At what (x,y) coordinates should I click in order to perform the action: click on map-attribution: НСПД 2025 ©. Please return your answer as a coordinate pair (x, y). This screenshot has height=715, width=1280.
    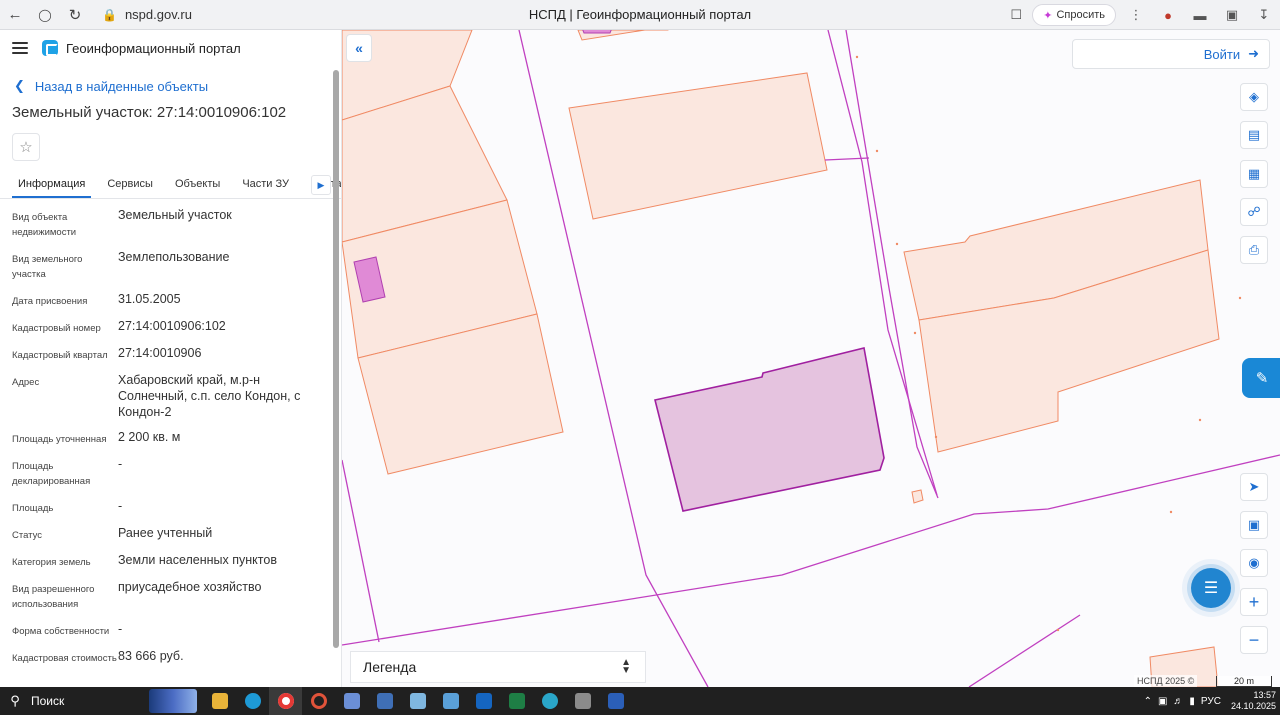
    Looking at the image, I should click on (1166, 681).